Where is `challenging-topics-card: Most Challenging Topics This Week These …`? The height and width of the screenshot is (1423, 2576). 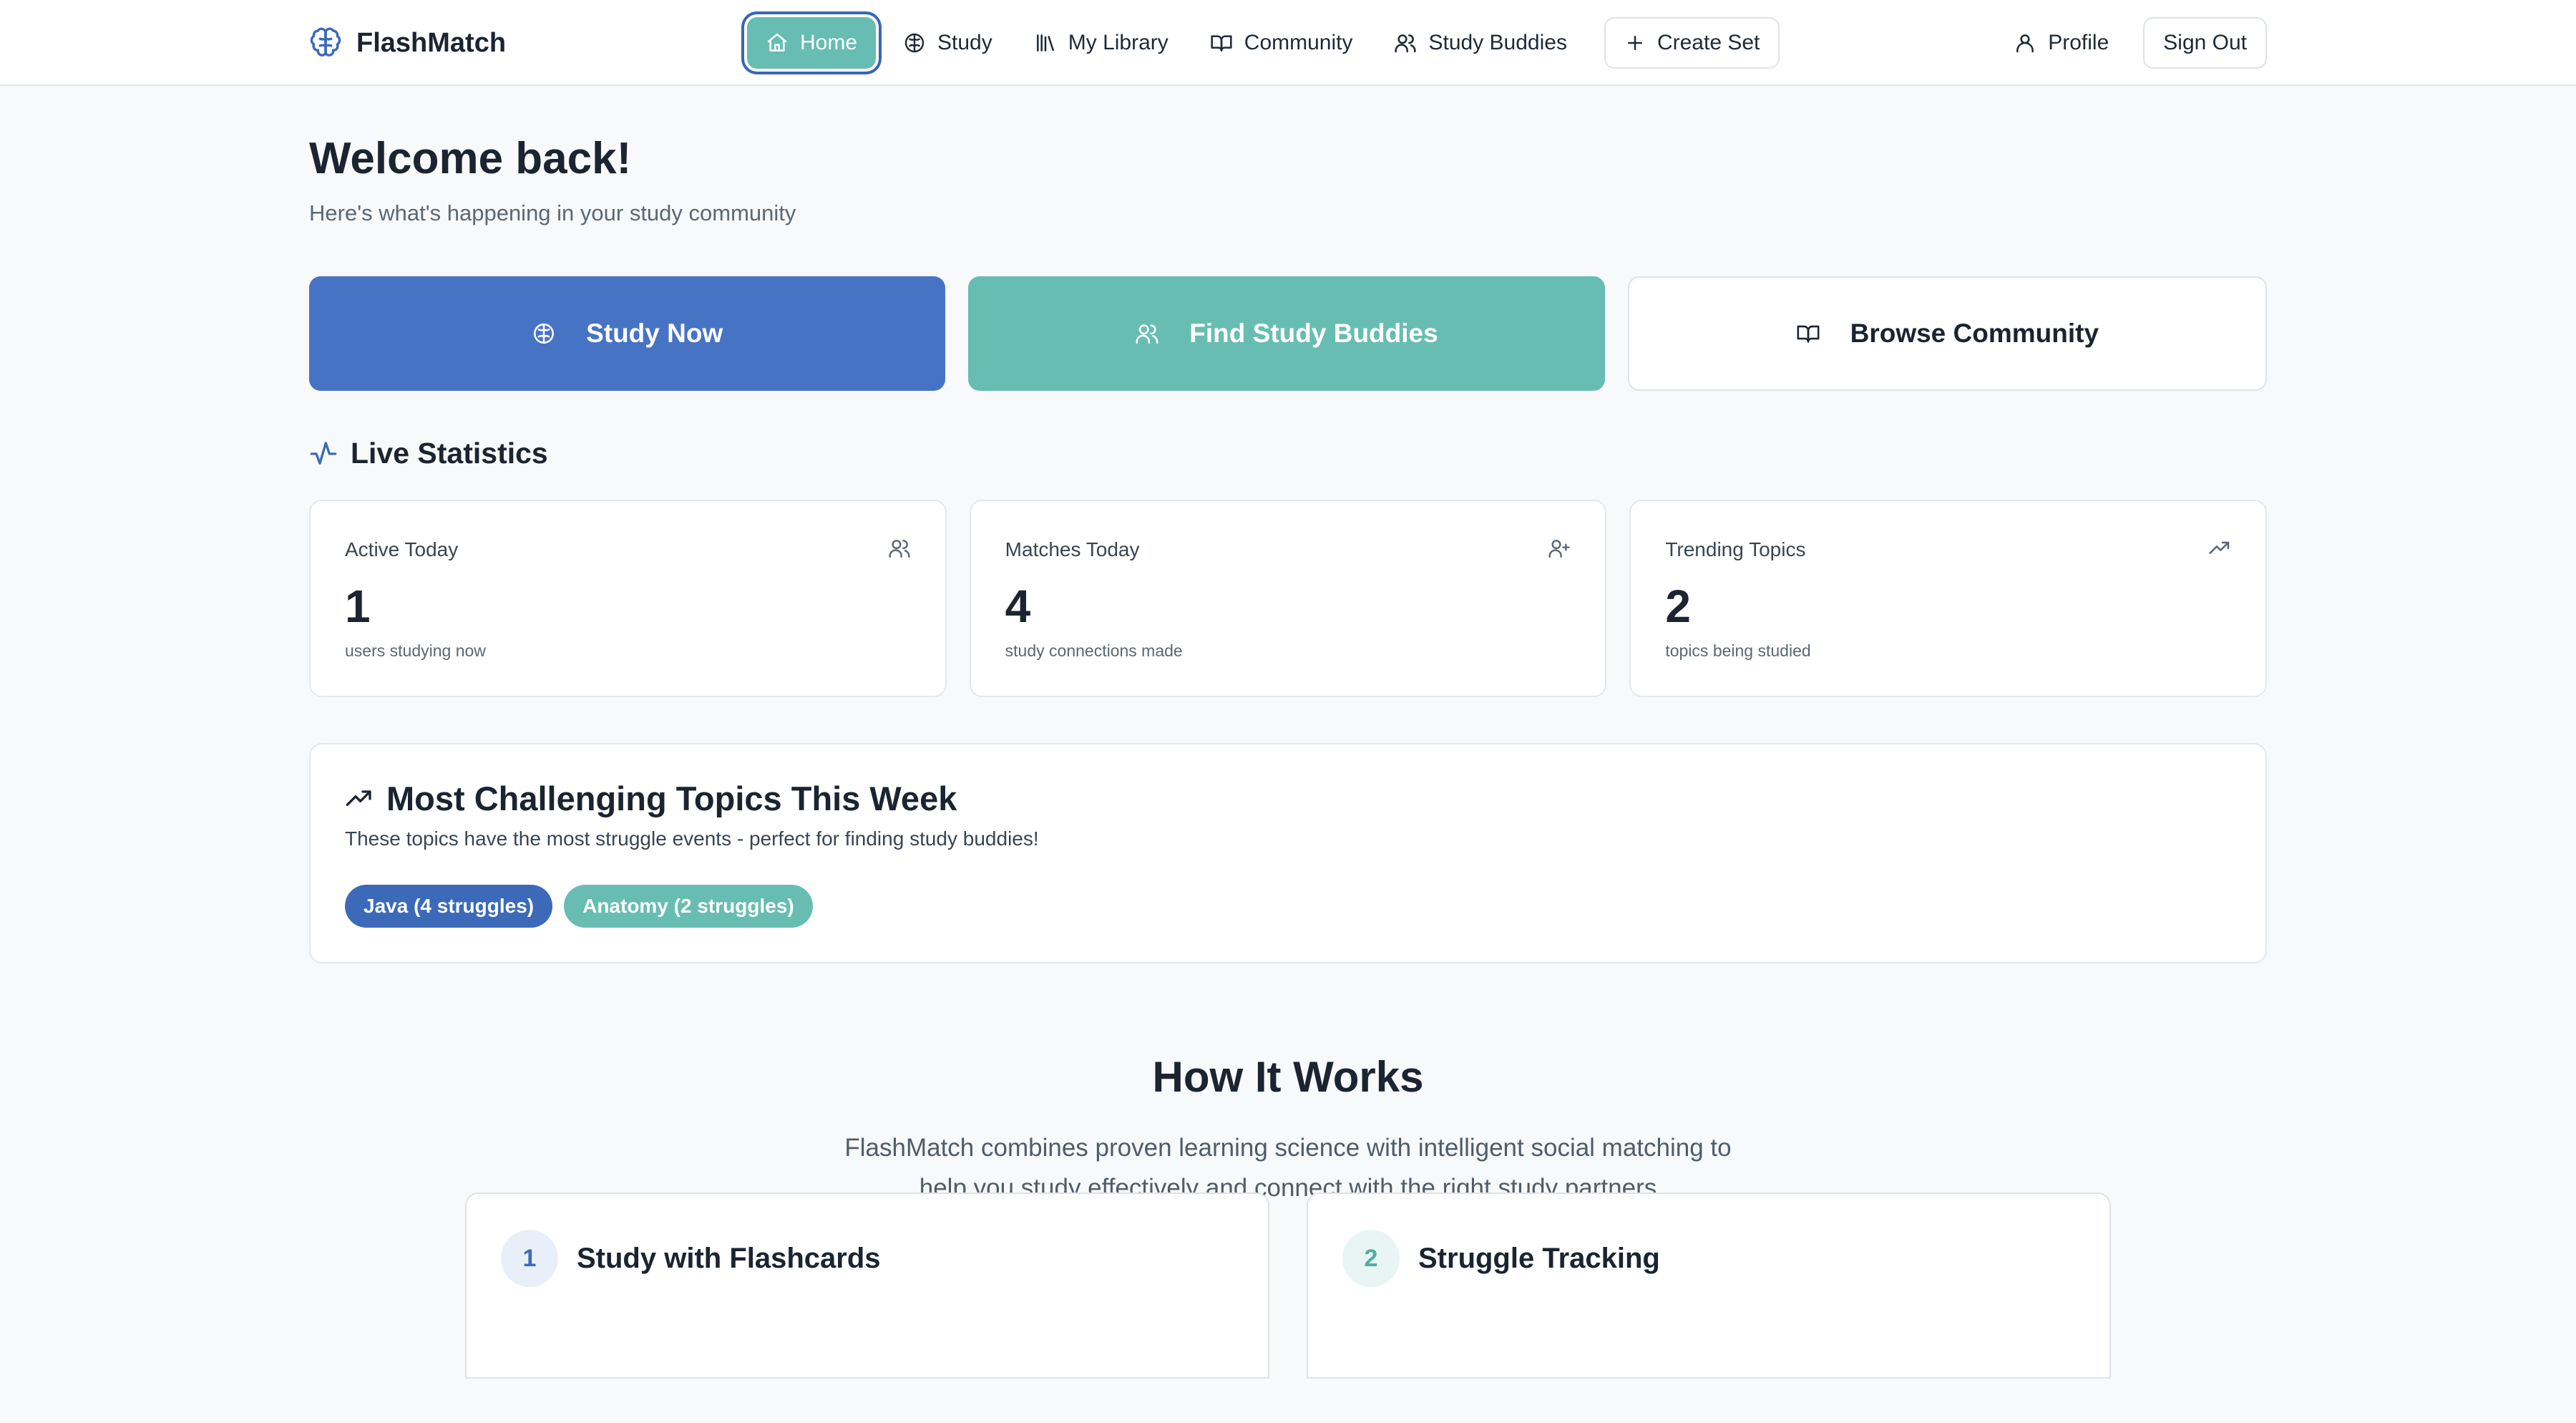
challenging-topics-card: Most Challenging Topics This Week These … is located at coordinates (1288, 853).